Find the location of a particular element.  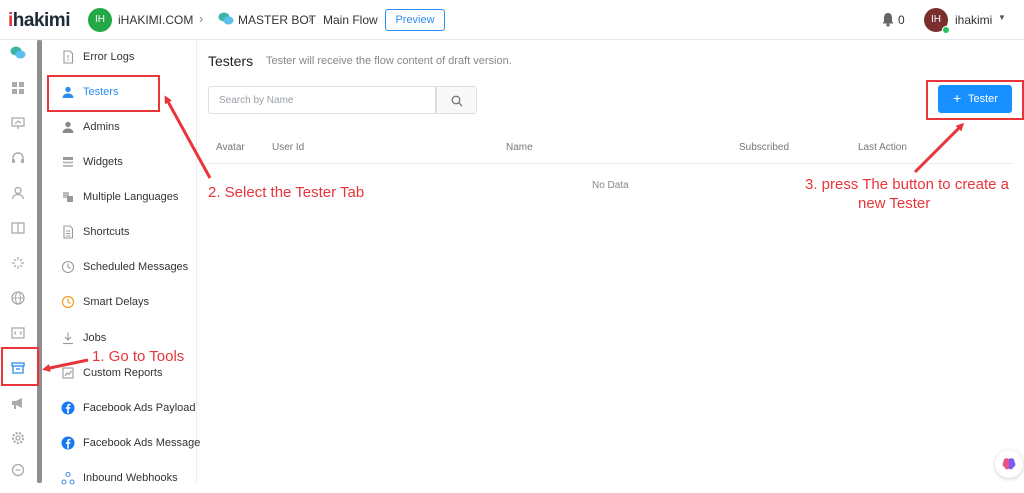

sparkle-icon is located at coordinates (18, 263).